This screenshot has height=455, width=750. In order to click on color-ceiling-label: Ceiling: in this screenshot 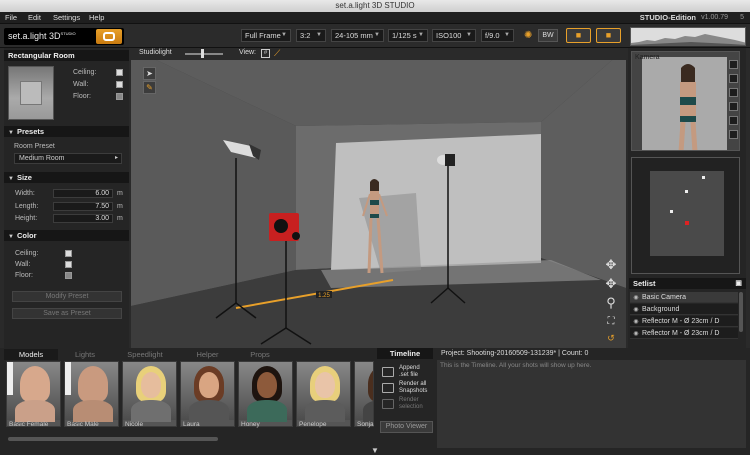, I will do `click(27, 253)`.